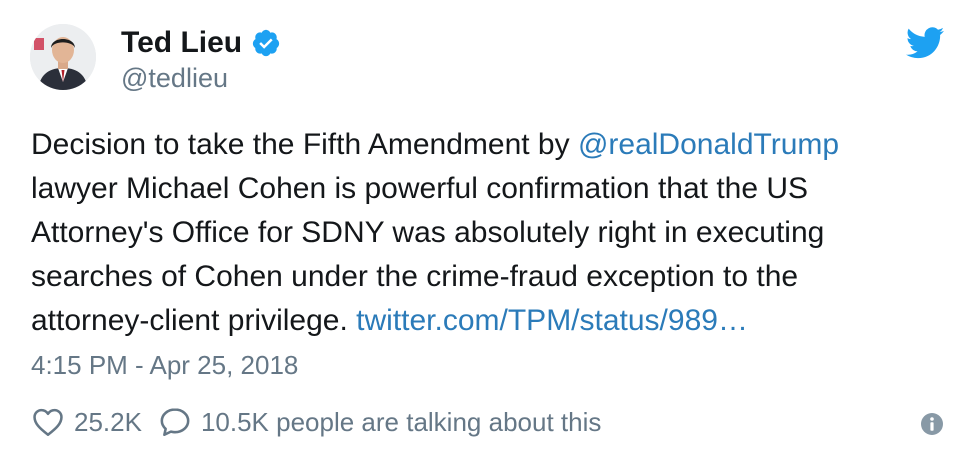  What do you see at coordinates (181, 43) in the screenshot?
I see `author-display-name: Ted Lieu` at bounding box center [181, 43].